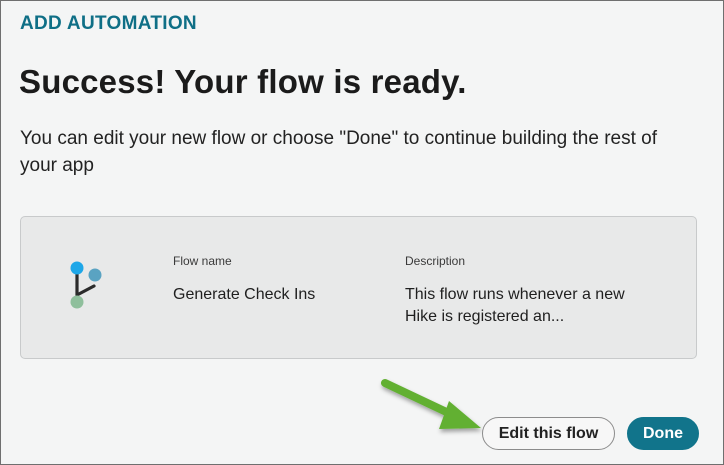 The height and width of the screenshot is (465, 724). What do you see at coordinates (435, 261) in the screenshot?
I see `flow-description-label: Description` at bounding box center [435, 261].